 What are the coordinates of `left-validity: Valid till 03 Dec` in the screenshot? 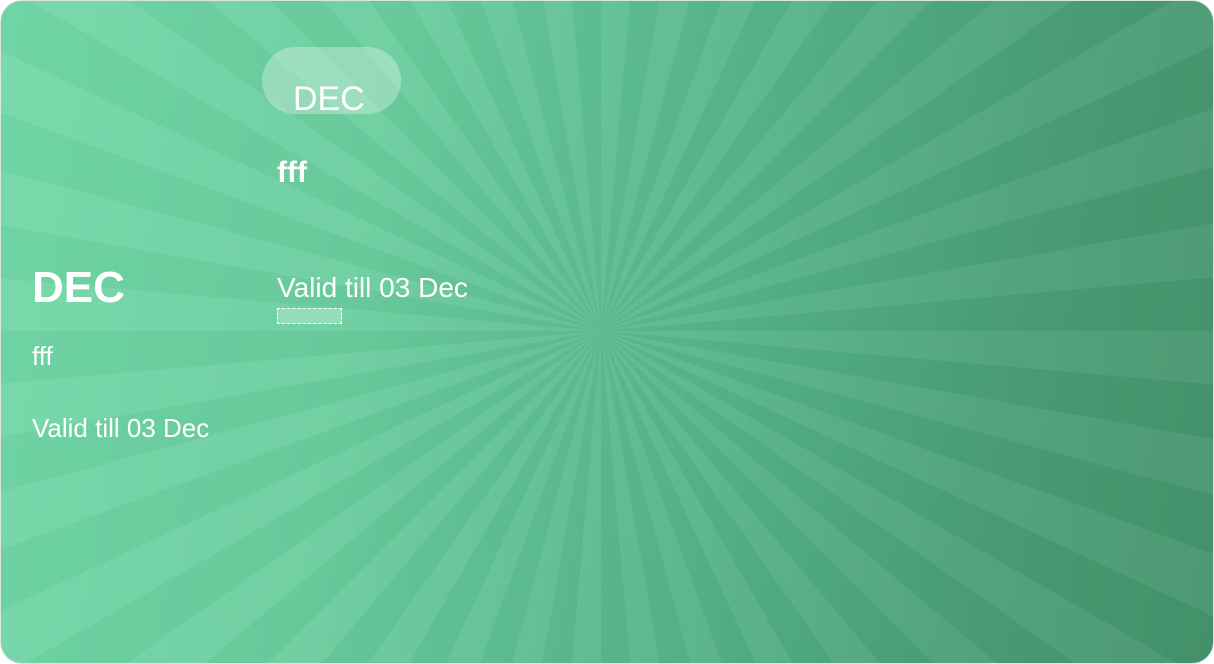 It's located at (121, 428).